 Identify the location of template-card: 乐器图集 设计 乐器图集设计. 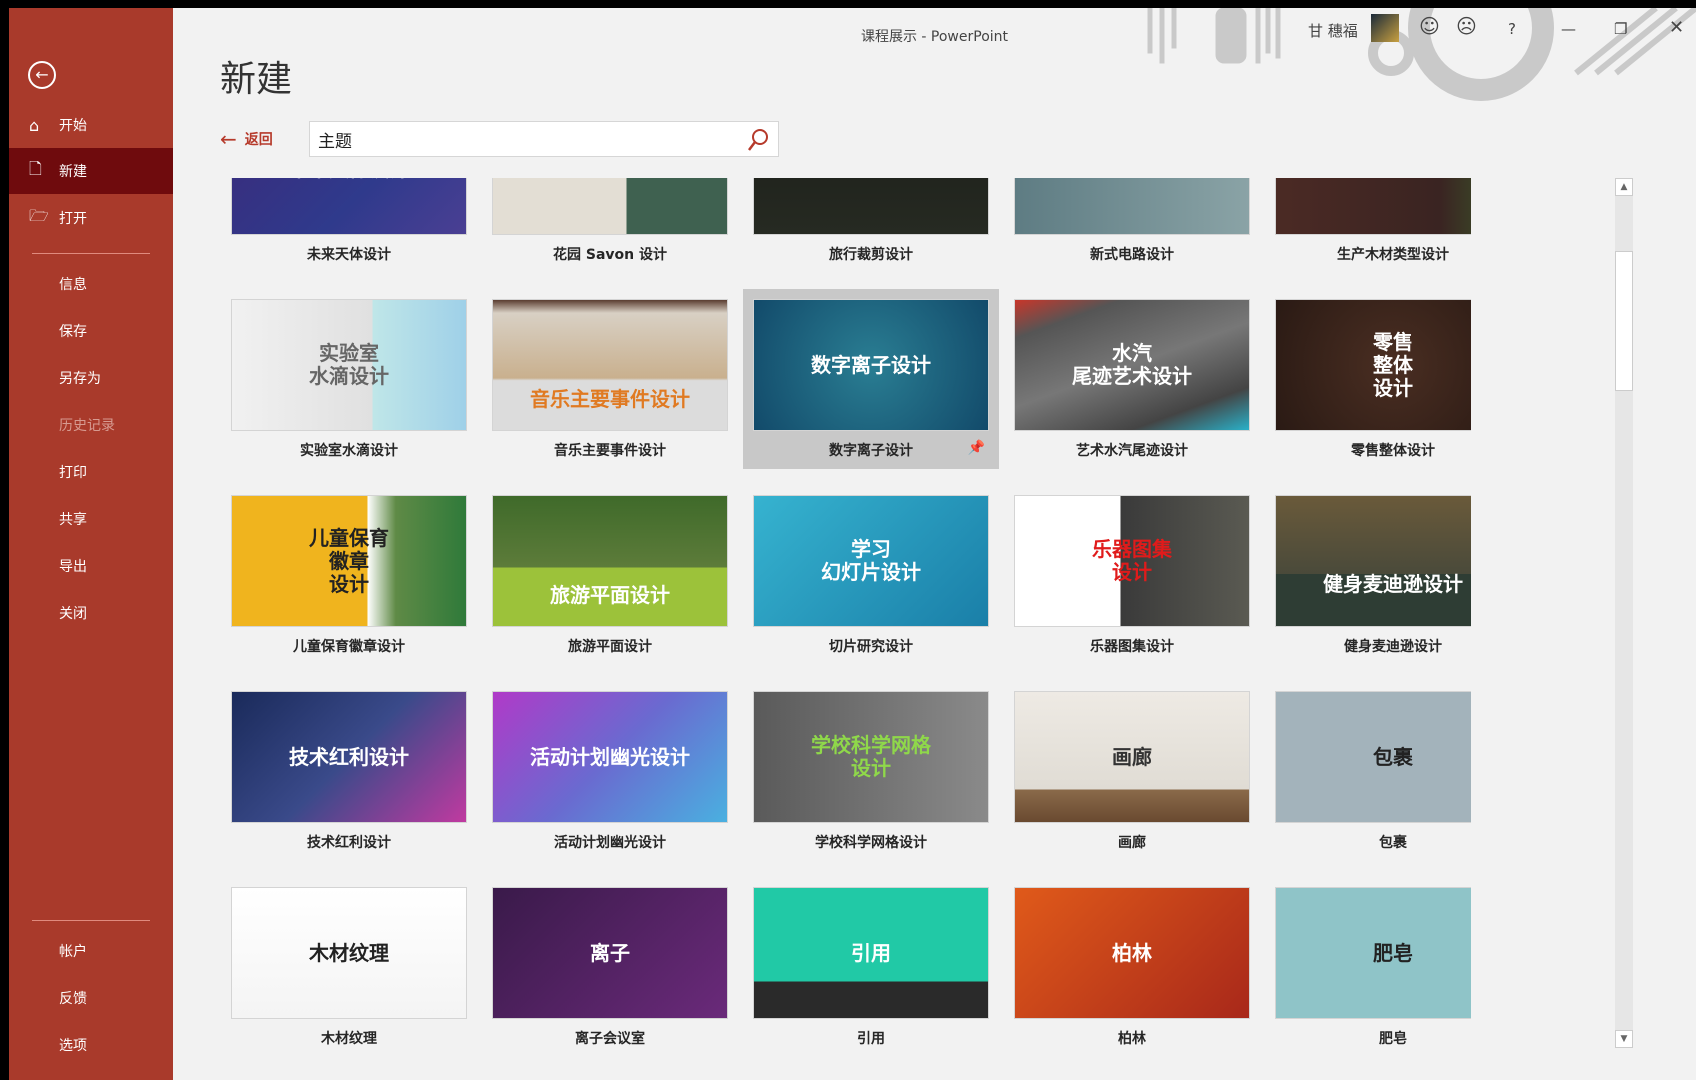
(1132, 593).